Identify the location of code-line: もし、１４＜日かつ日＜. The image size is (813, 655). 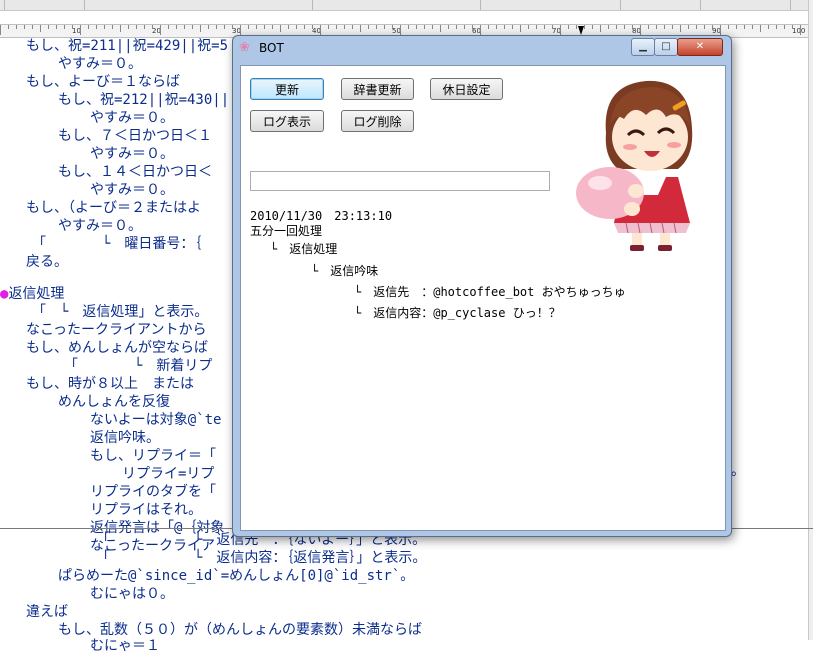
(135, 172).